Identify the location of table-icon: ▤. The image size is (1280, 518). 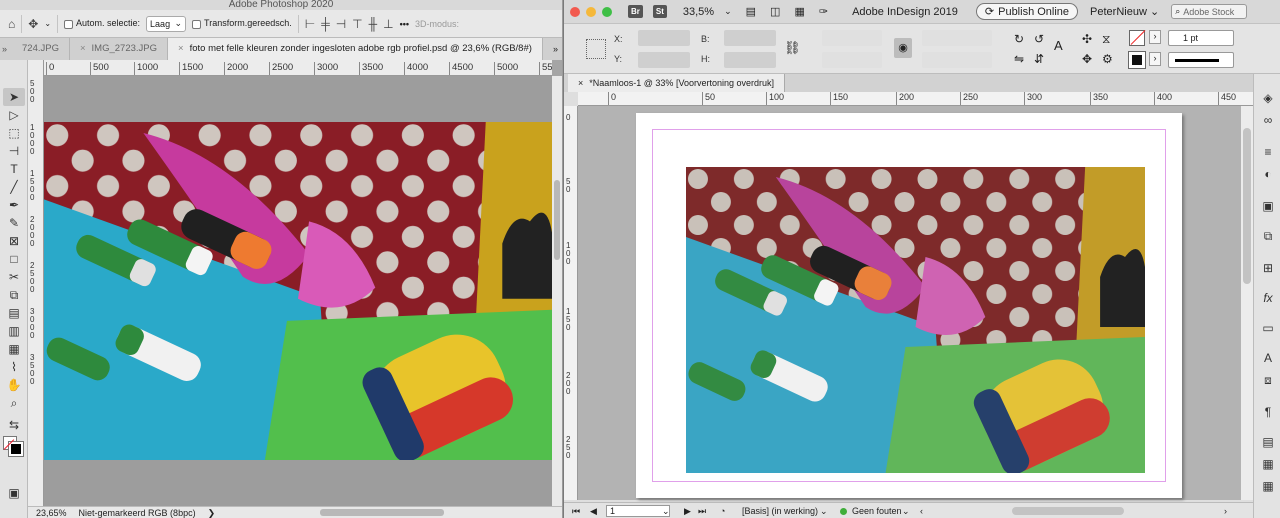
(1268, 442).